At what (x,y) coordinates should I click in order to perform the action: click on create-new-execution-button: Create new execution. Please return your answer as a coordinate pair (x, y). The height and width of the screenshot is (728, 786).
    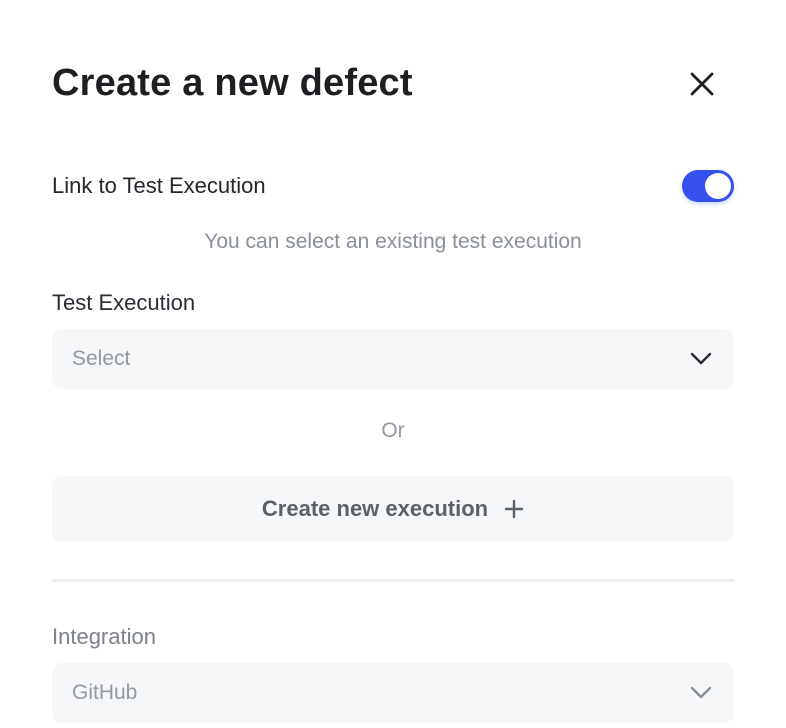
    Looking at the image, I should click on (393, 509).